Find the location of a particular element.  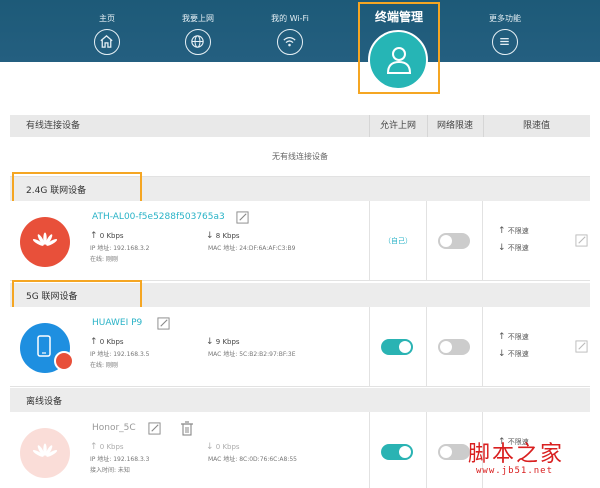

nav-wifi-label: 我的 Wi-Fi is located at coordinates (290, 18).